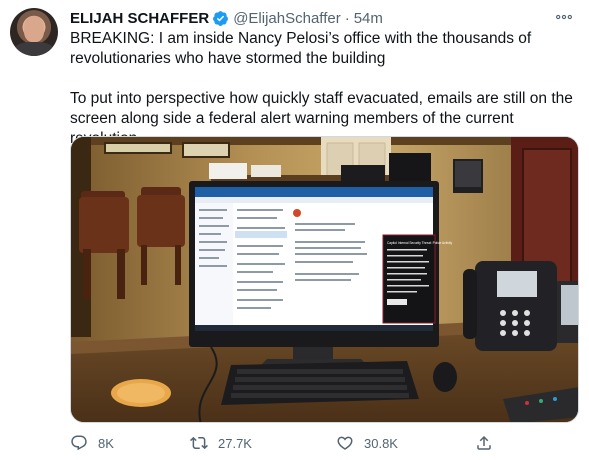  Describe the element at coordinates (484, 442) in the screenshot. I see `share-icon` at that location.